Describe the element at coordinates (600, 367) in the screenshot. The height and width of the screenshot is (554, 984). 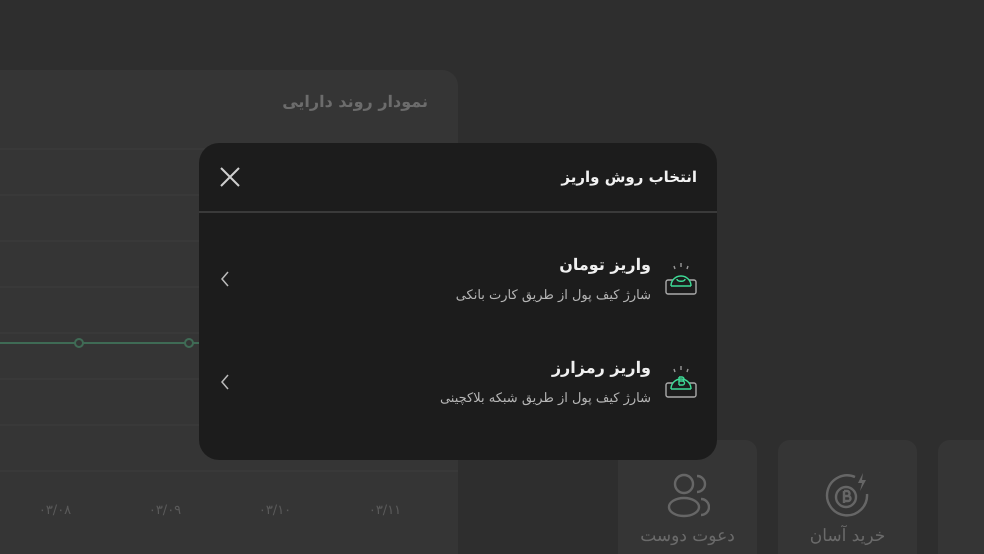
I see `option-title: واریز رمزارز` at that location.